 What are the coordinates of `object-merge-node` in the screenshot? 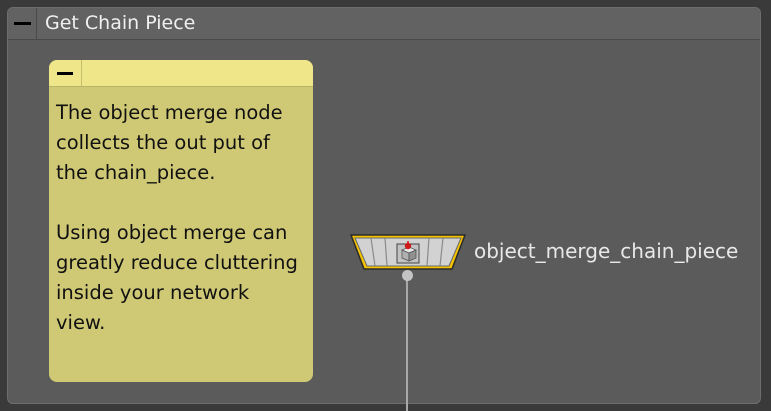 It's located at (408, 252).